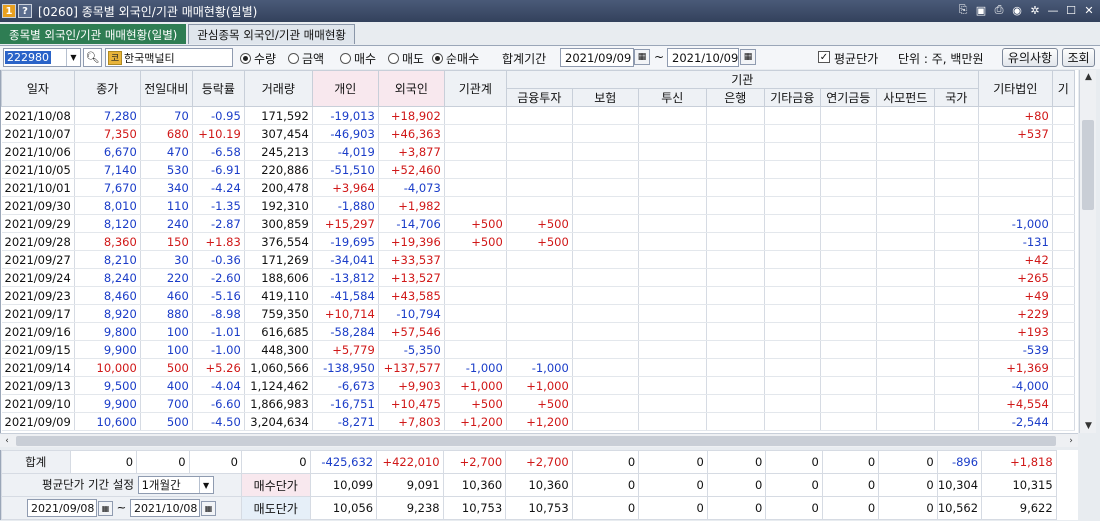 The width and height of the screenshot is (1100, 521). Describe the element at coordinates (164, 508) in the screenshot. I see `avg-date-to-input: 2021/10/08` at that location.